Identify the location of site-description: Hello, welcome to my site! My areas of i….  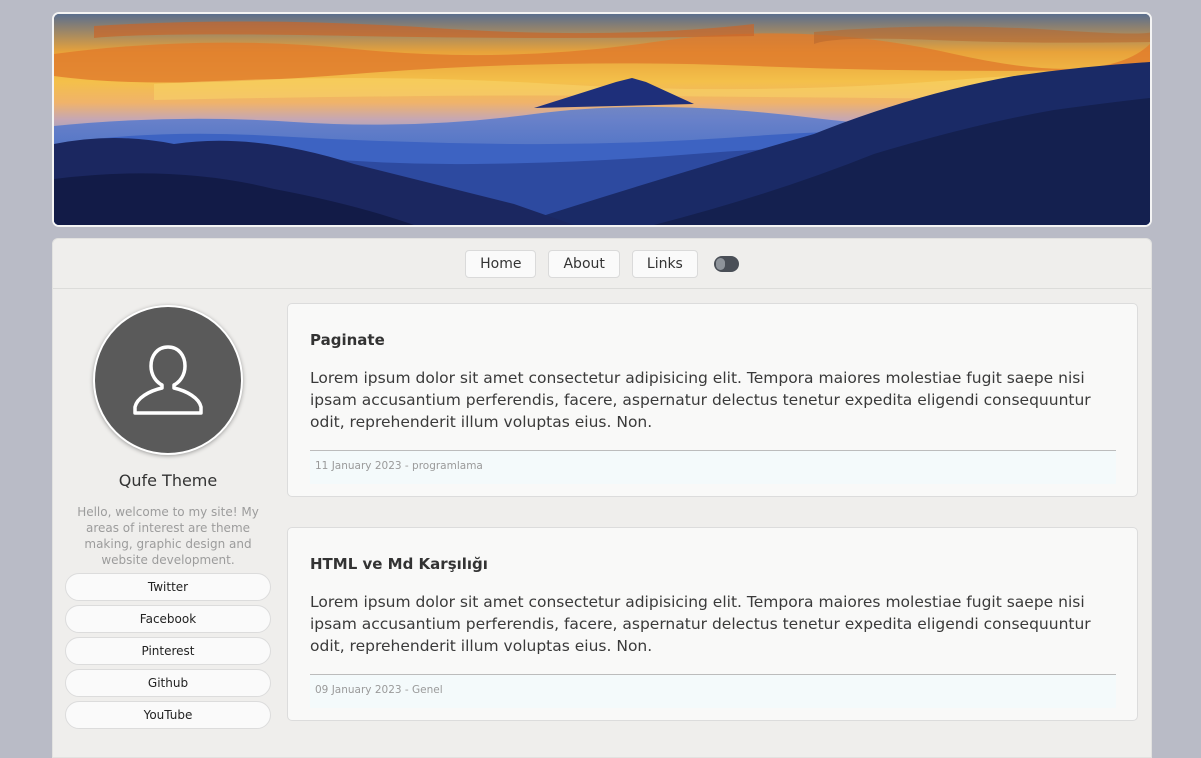
(168, 536).